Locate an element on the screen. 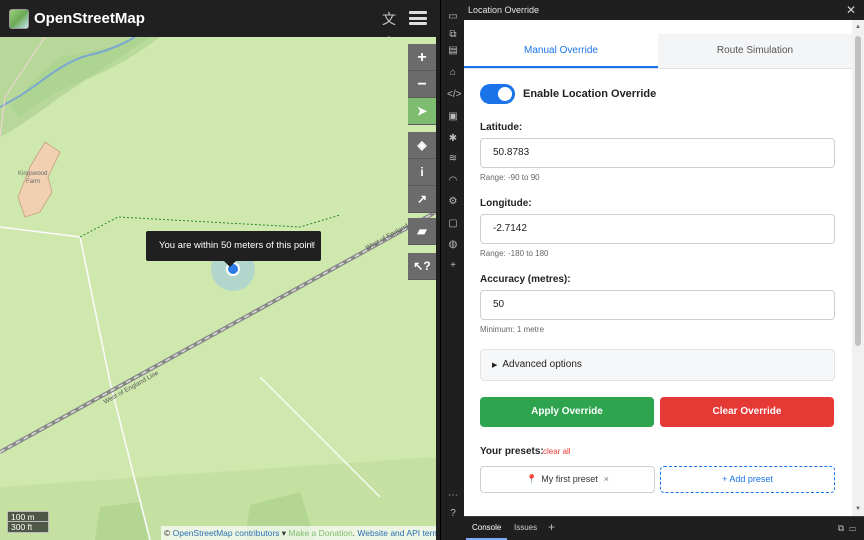  welcome-home-icon: ⌂ is located at coordinates (453, 73).